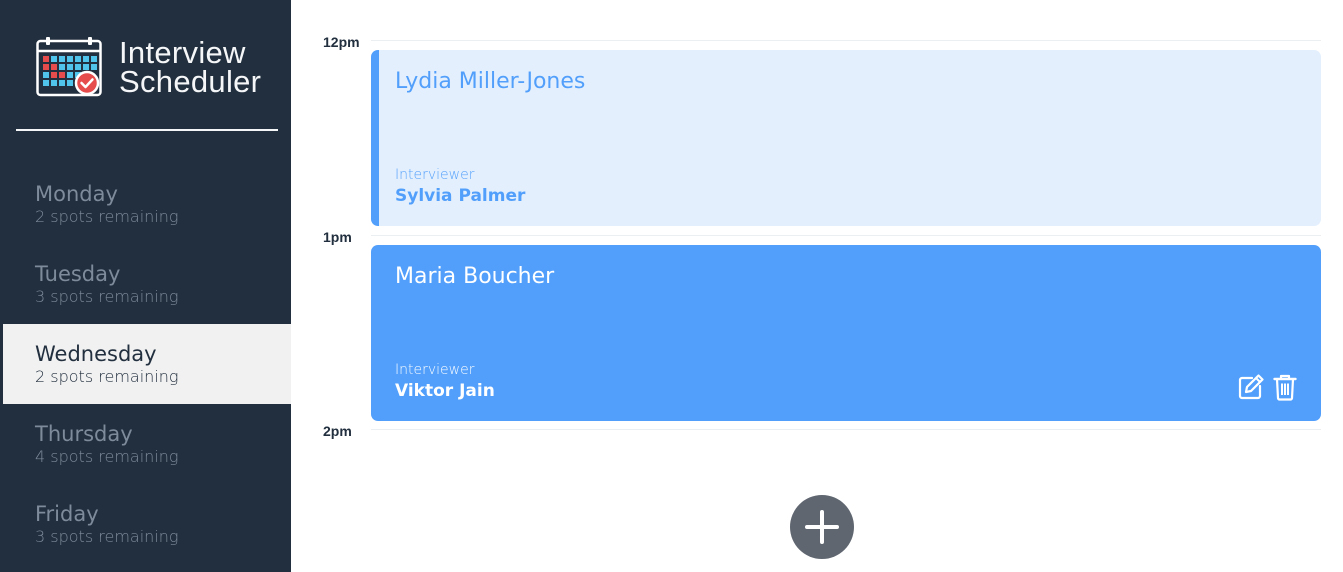 The image size is (1343, 572). What do you see at coordinates (147, 444) in the screenshot?
I see `day-item-thursday: Thursday 4 spots remaining` at bounding box center [147, 444].